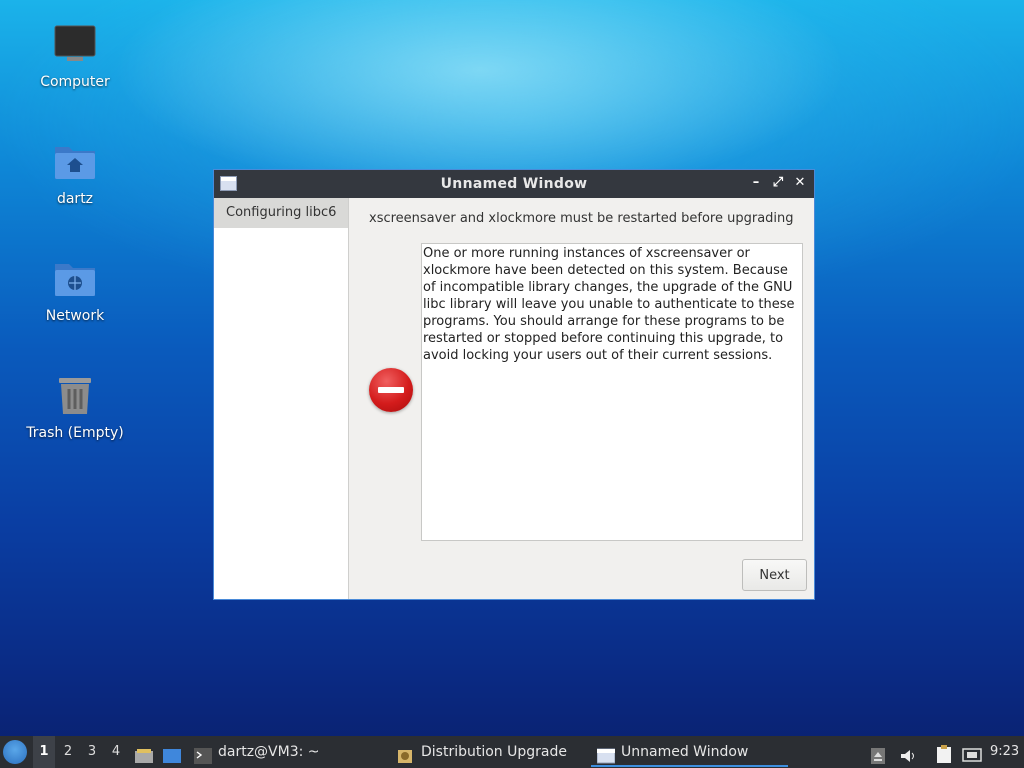 The image size is (1024, 768). I want to click on start-menu-icon, so click(15, 752).